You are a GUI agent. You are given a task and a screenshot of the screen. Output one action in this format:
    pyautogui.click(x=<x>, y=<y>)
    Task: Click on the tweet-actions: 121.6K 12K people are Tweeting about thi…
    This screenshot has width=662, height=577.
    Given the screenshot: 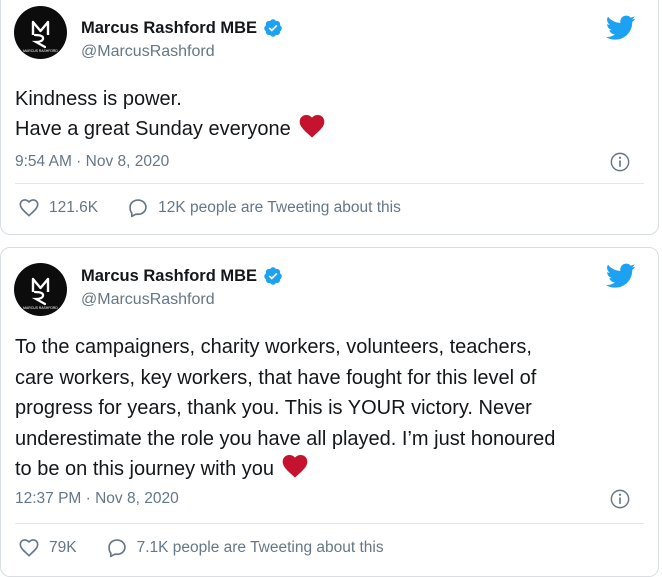 What is the action you would take?
    pyautogui.click(x=210, y=208)
    